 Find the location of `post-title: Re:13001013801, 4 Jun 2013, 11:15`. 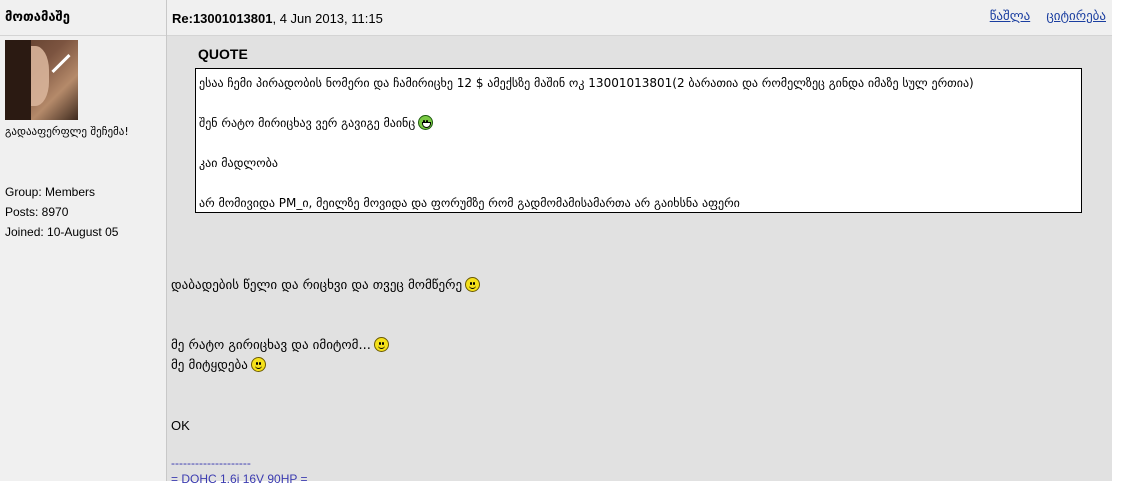

post-title: Re:13001013801, 4 Jun 2013, 11:15 is located at coordinates (277, 18).